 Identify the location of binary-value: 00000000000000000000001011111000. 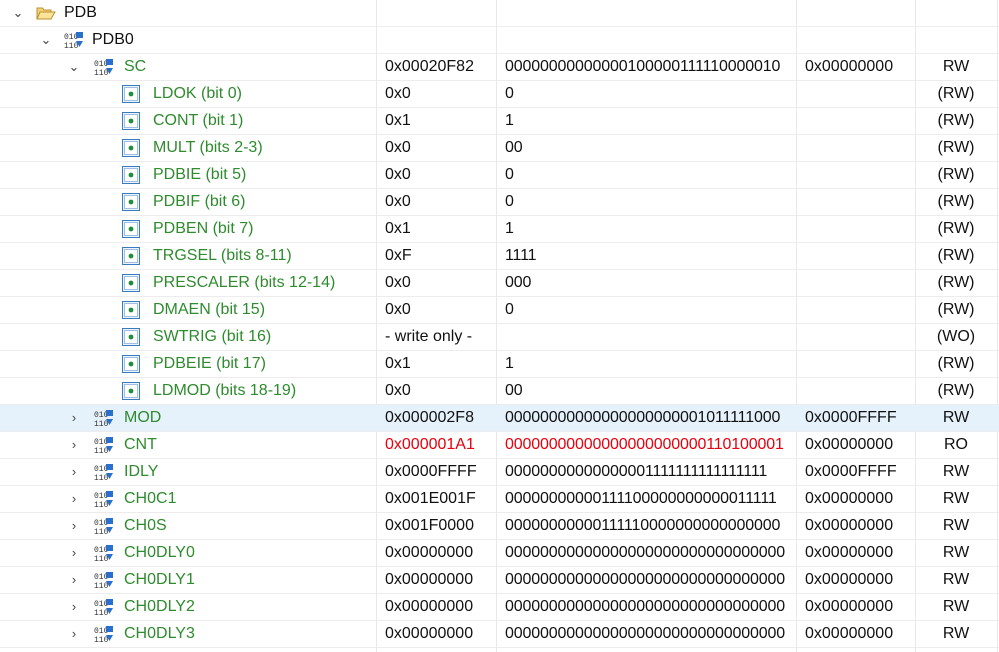
(650, 418).